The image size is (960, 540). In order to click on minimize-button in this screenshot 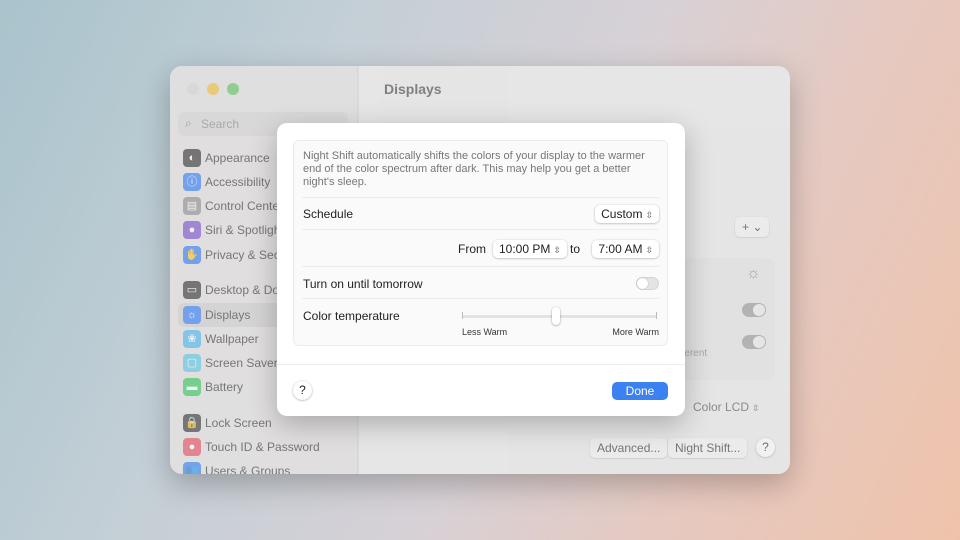, I will do `click(213, 89)`.